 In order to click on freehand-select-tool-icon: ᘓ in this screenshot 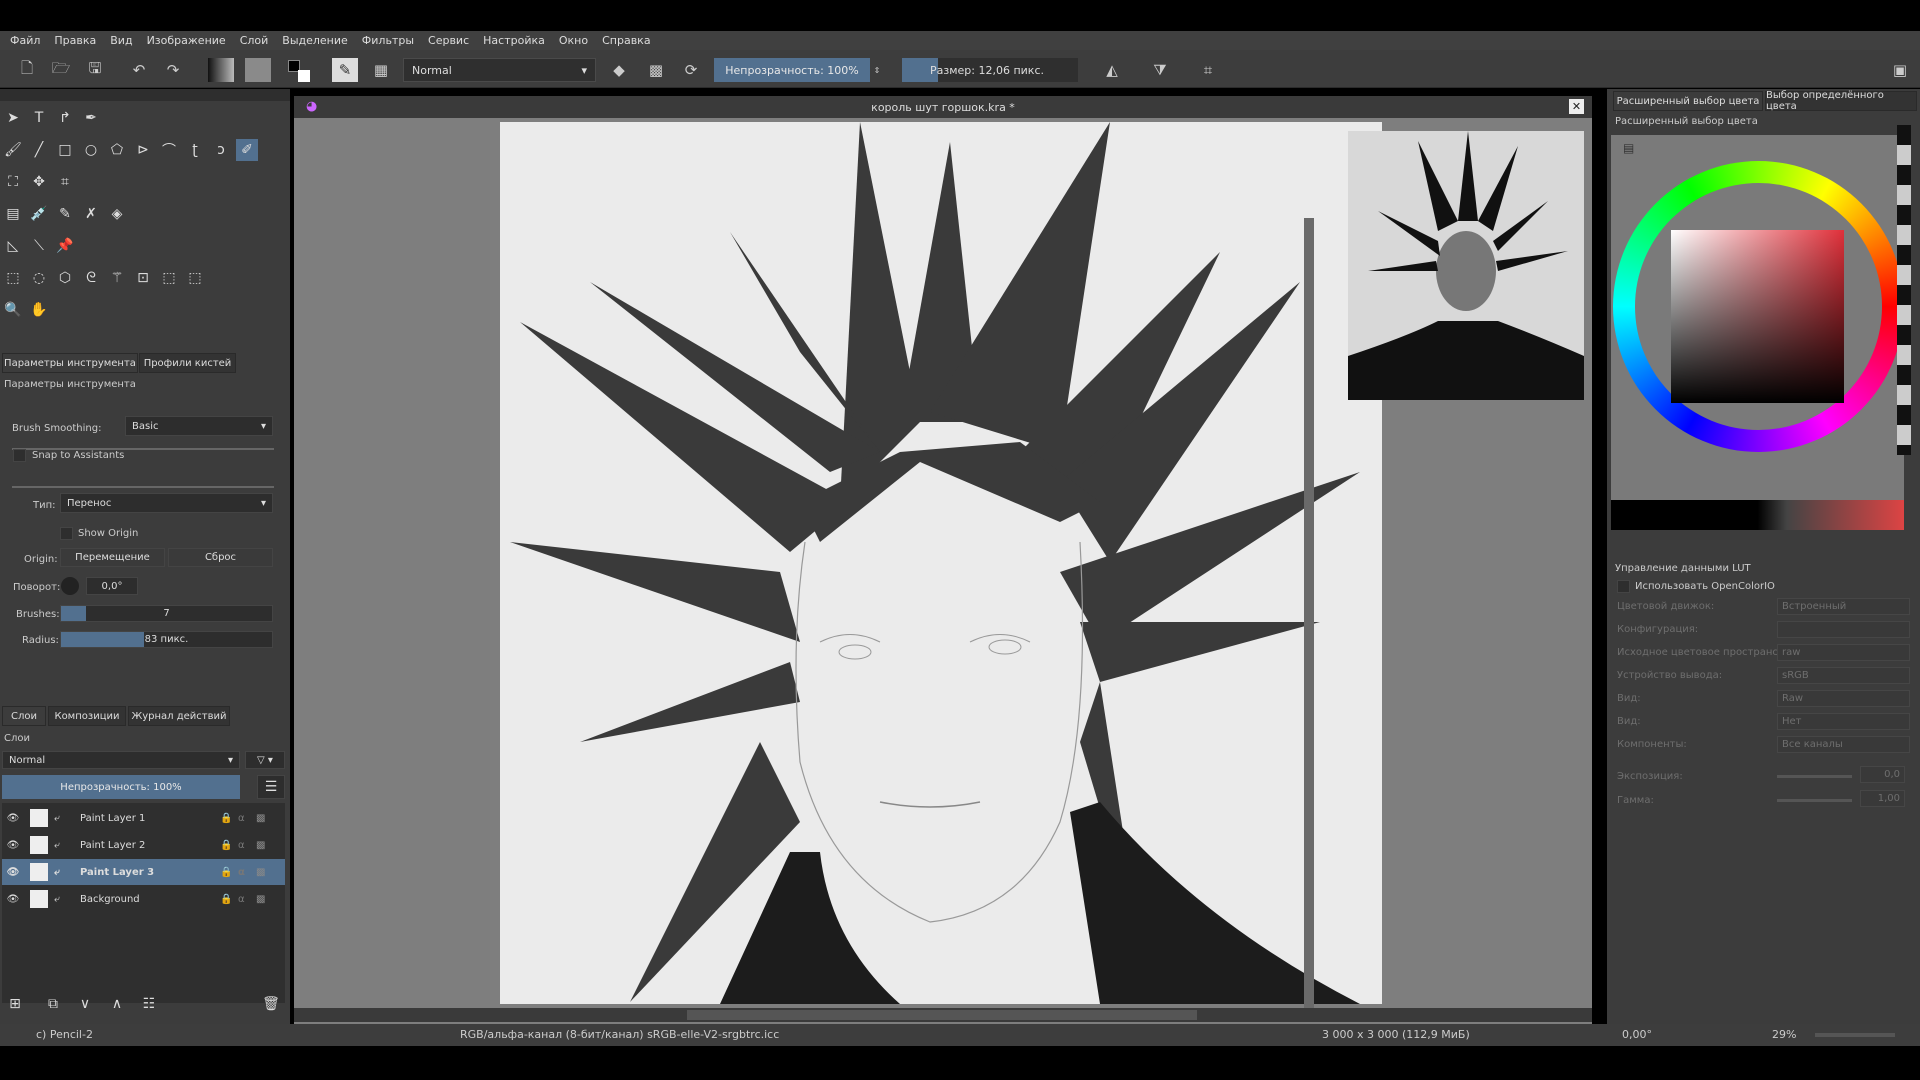, I will do `click(91, 278)`.